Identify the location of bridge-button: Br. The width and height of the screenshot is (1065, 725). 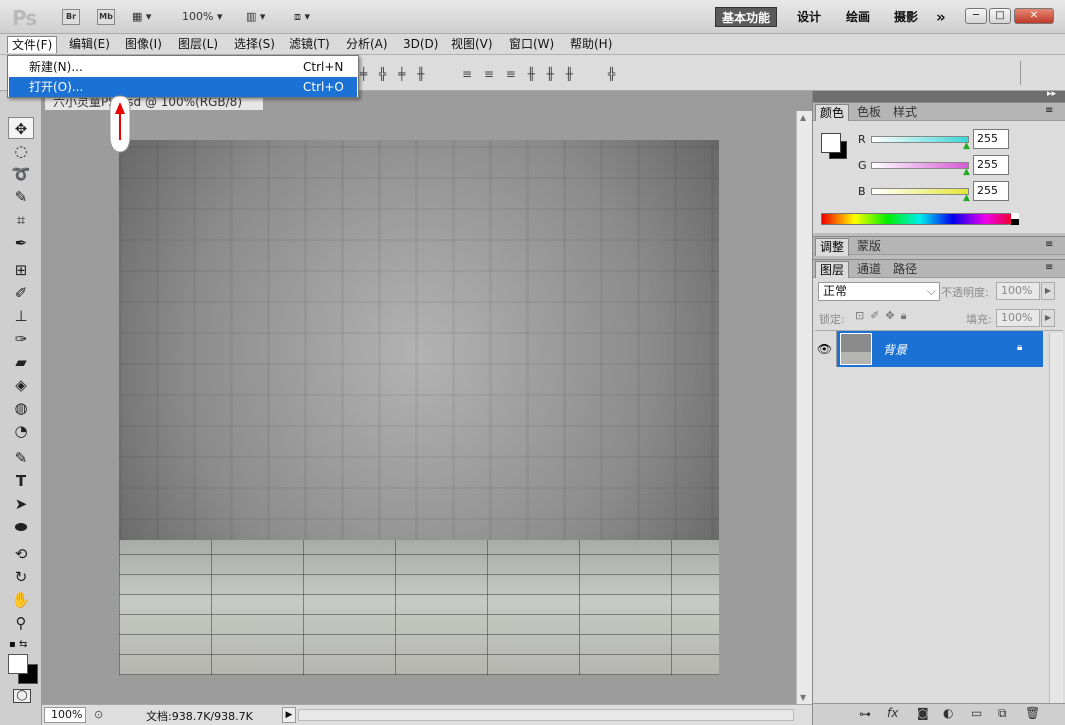
(71, 17).